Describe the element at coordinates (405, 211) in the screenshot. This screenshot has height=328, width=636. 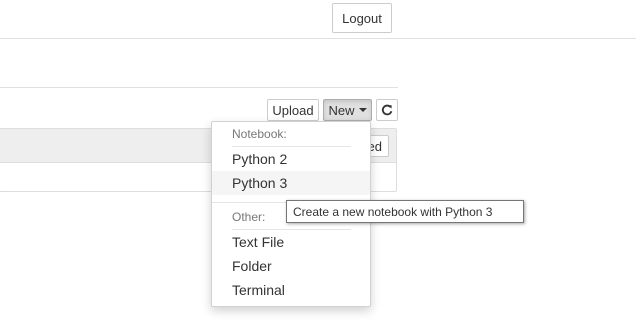
I see `python-3-tooltip: Create a new notebook with Python 3` at that location.